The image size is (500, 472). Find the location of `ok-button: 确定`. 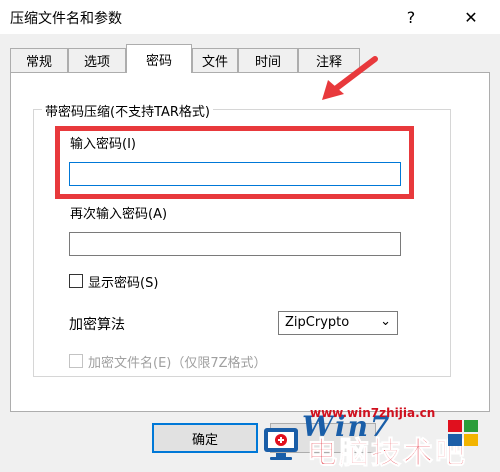

ok-button: 确定 is located at coordinates (205, 438).